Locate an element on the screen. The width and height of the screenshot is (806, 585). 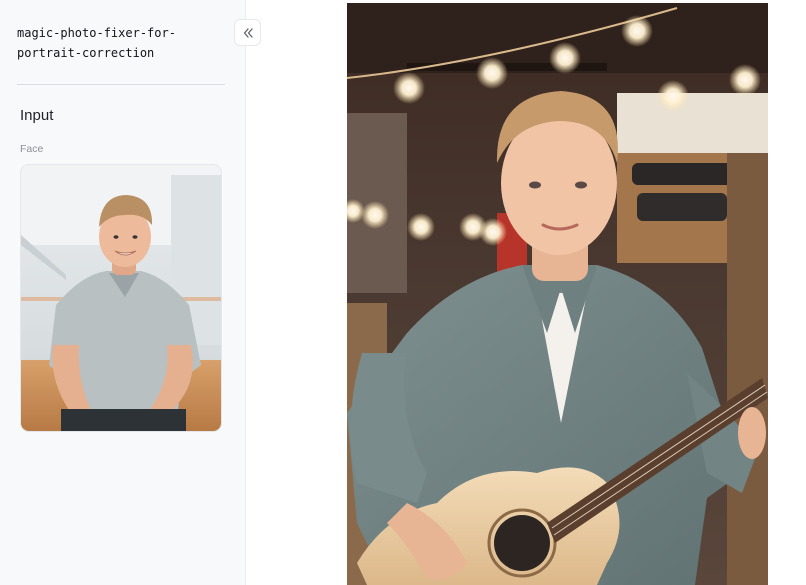
face-field-label: Face is located at coordinates (32, 149).